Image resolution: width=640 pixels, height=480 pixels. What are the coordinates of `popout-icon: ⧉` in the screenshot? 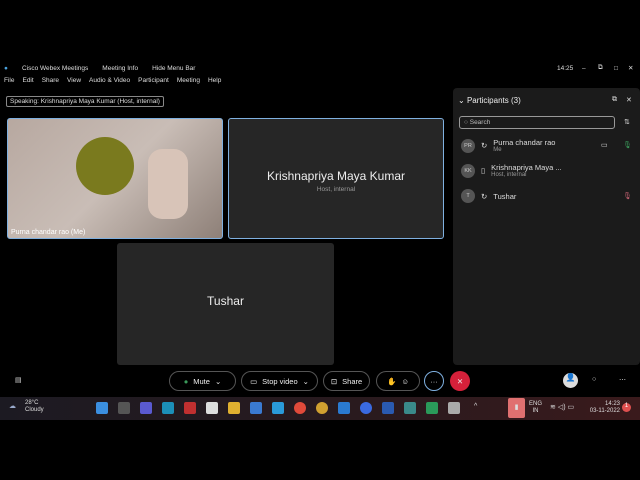 It's located at (614, 100).